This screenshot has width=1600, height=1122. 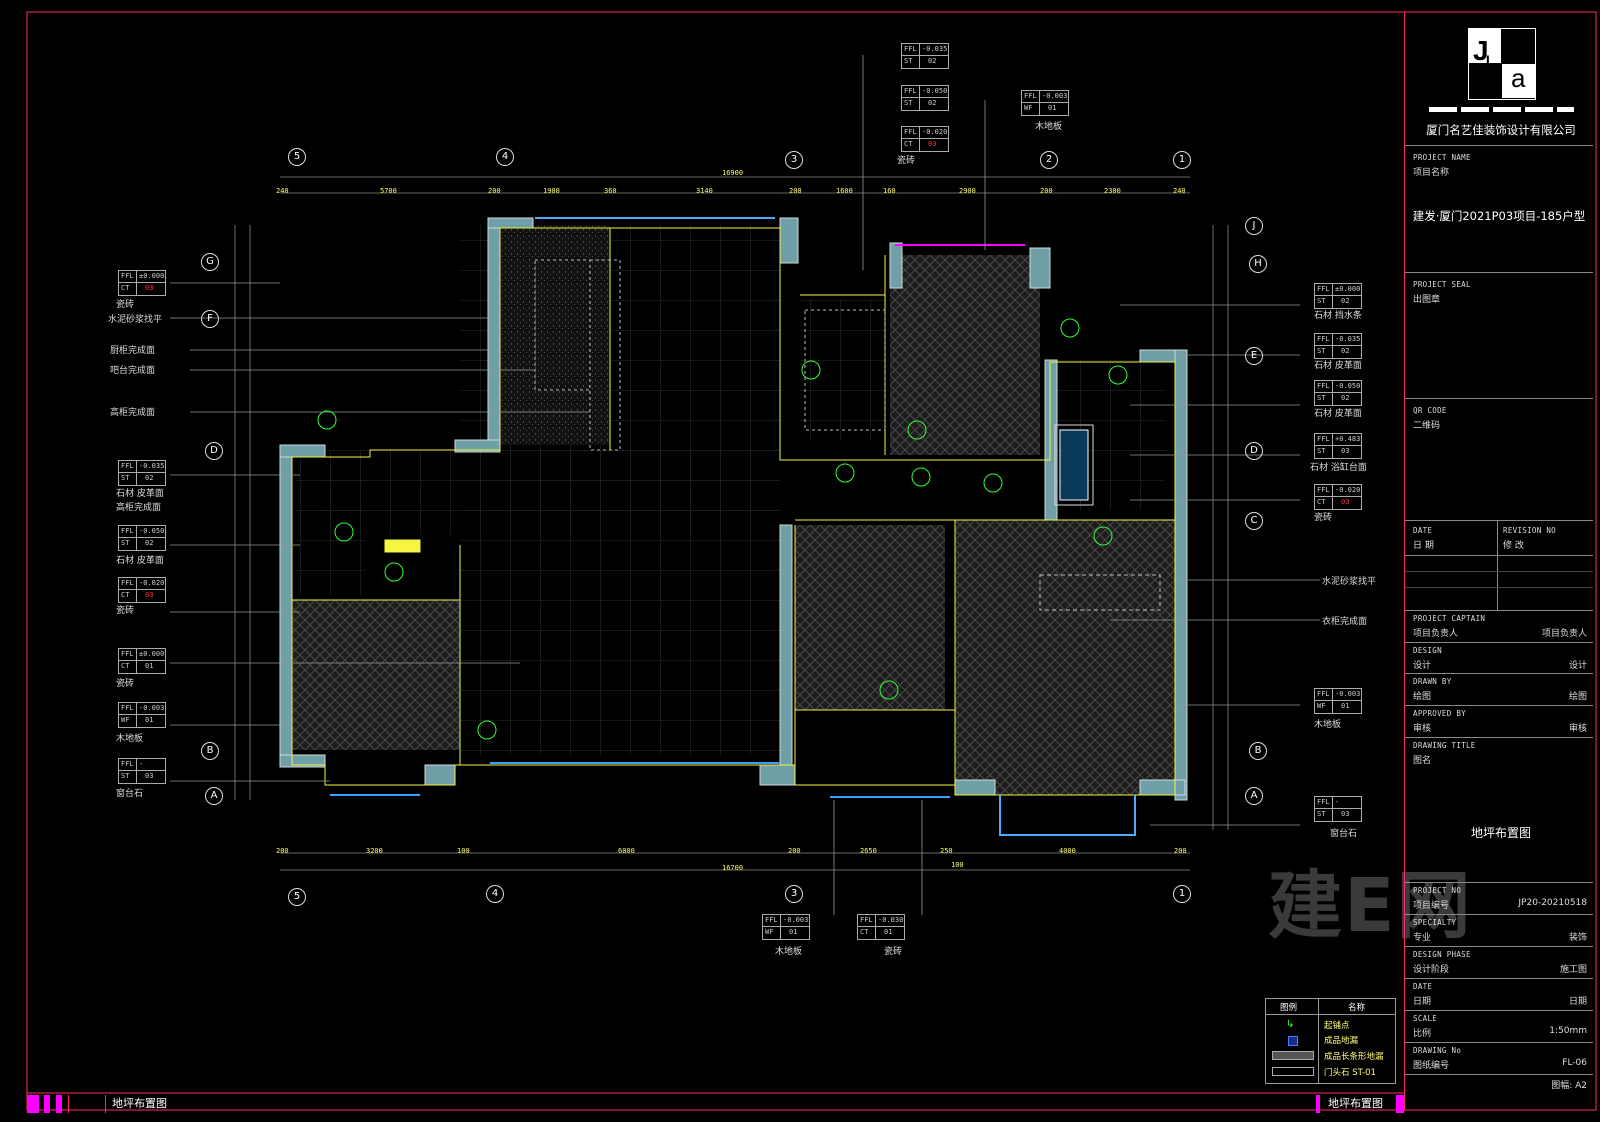 What do you see at coordinates (140, 494) in the screenshot?
I see `note-left-5: 石材 皮革面` at bounding box center [140, 494].